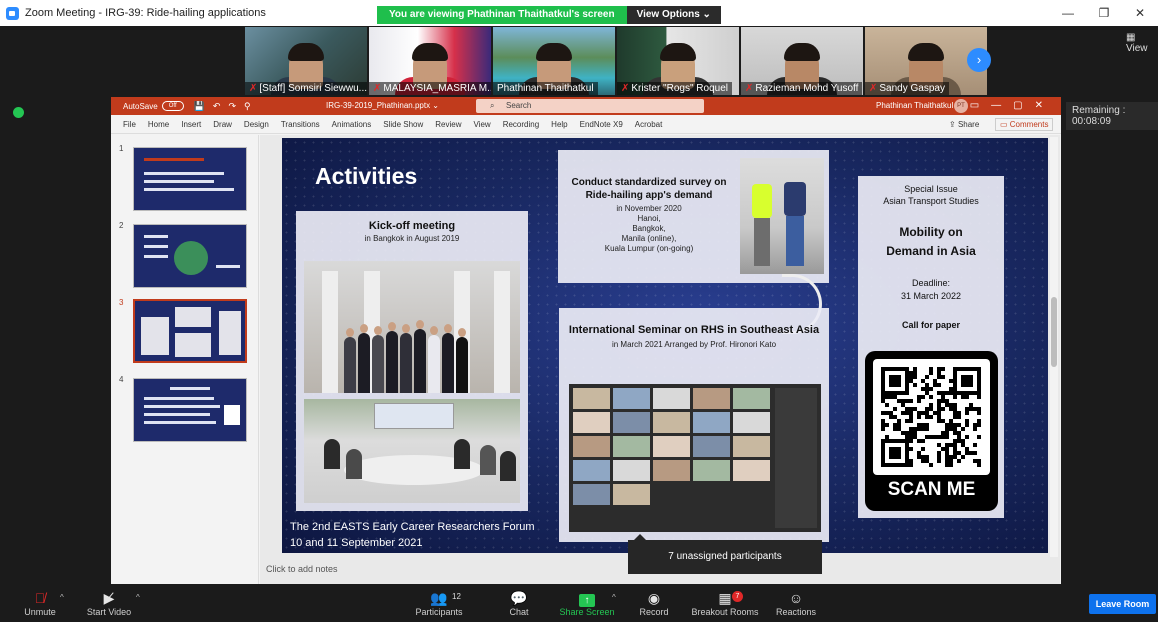  I want to click on tab-transitions: Transitions, so click(300, 124).